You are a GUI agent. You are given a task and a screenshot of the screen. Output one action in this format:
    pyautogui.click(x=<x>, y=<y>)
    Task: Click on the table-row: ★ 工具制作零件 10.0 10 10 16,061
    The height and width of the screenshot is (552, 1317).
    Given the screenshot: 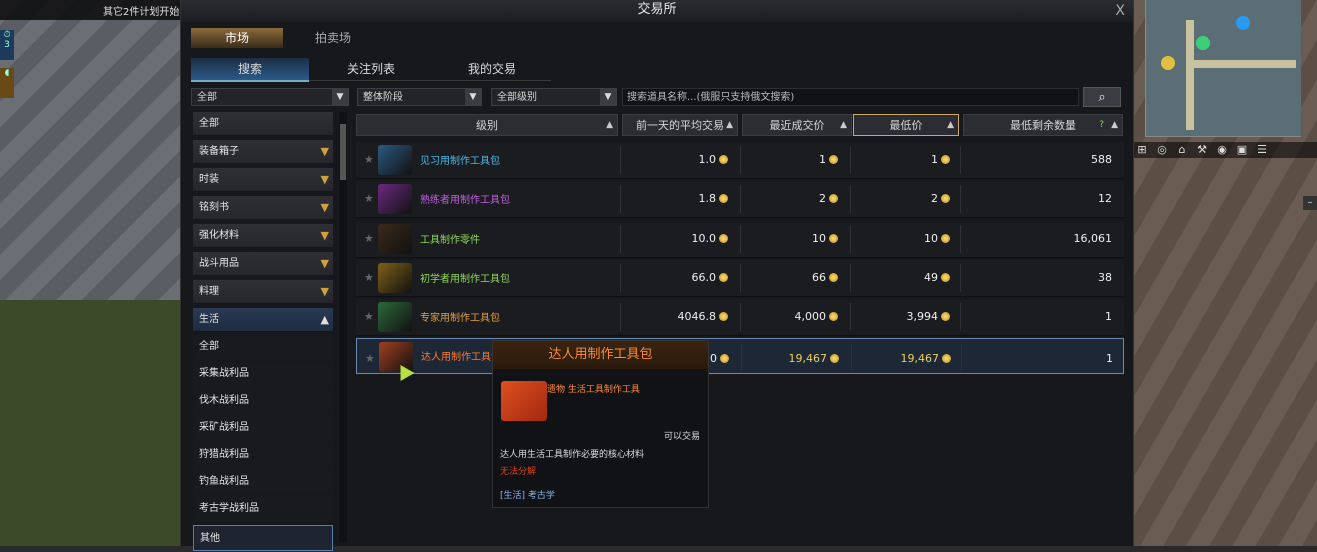 What is the action you would take?
    pyautogui.click(x=740, y=239)
    